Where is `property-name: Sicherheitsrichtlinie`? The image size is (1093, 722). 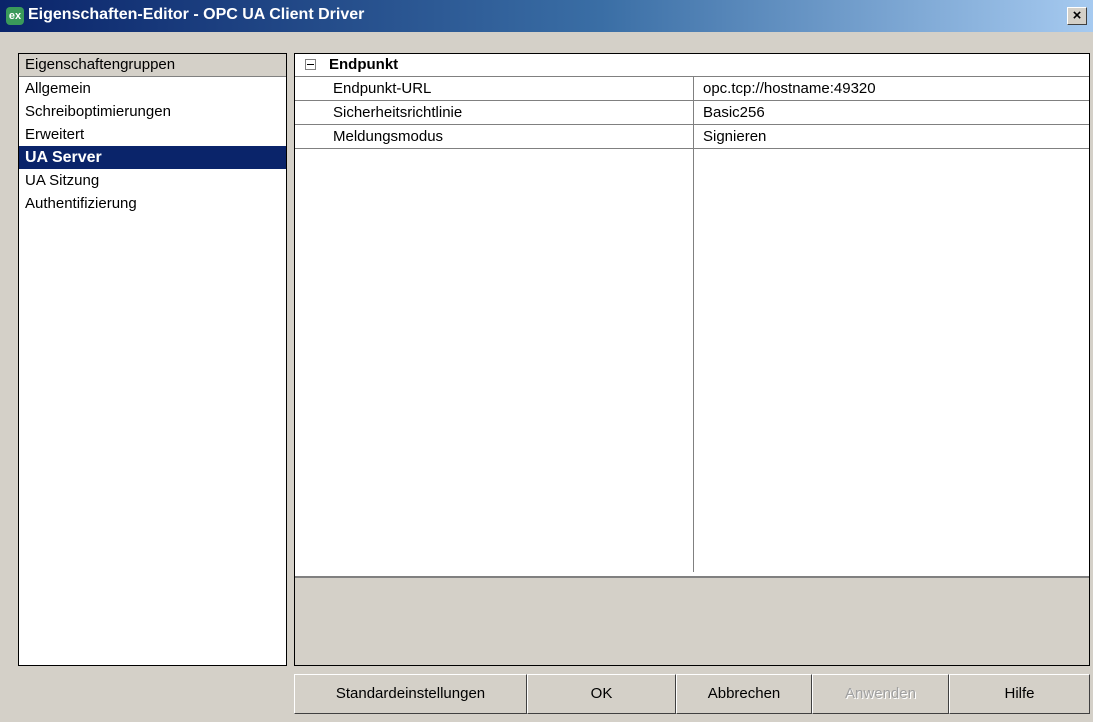
property-name: Sicherheitsrichtlinie is located at coordinates (398, 112).